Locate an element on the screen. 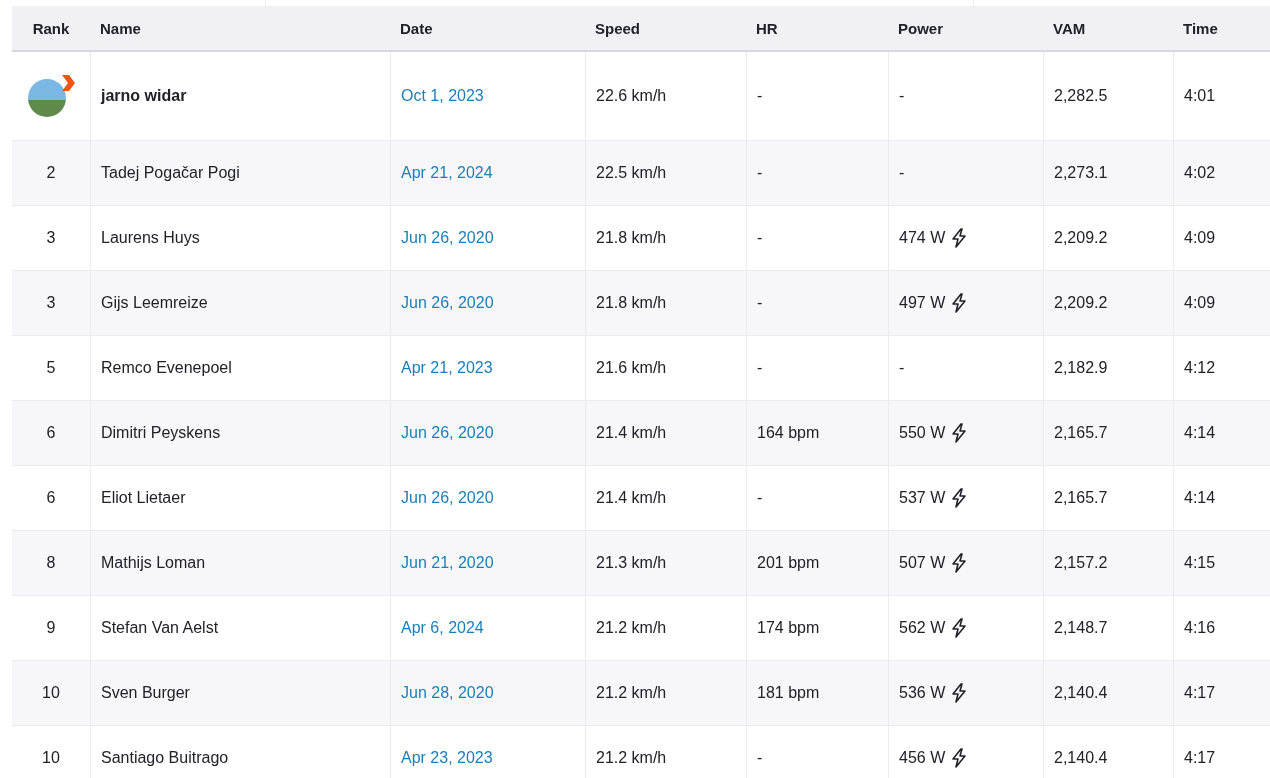 This screenshot has width=1270, height=778. date-link: Oct 1, 2023 is located at coordinates (442, 96).